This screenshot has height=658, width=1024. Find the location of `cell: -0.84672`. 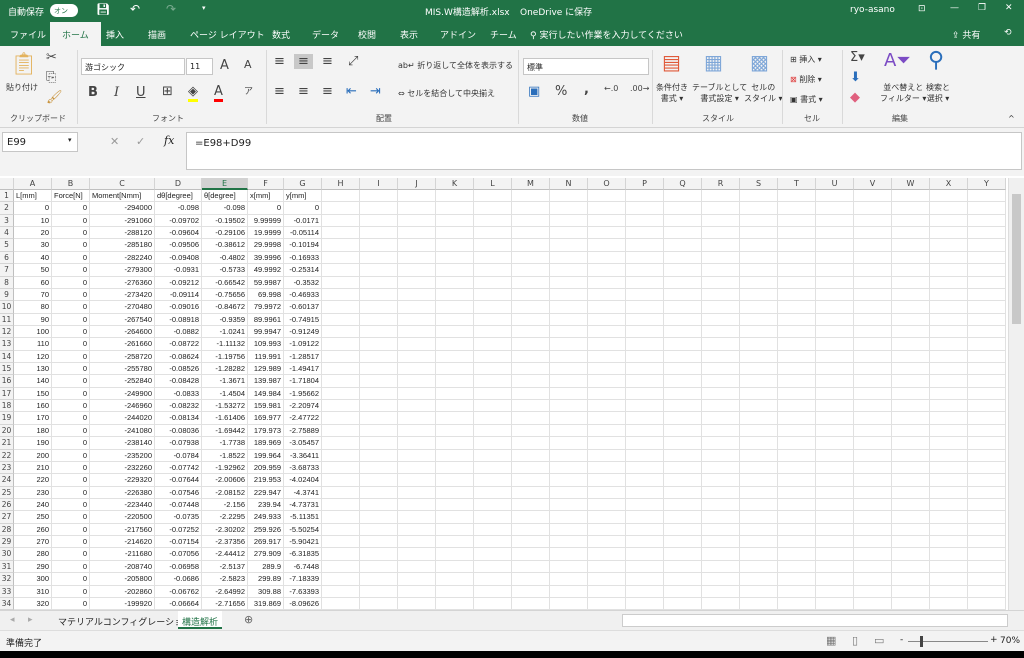

cell: -0.84672 is located at coordinates (225, 307).